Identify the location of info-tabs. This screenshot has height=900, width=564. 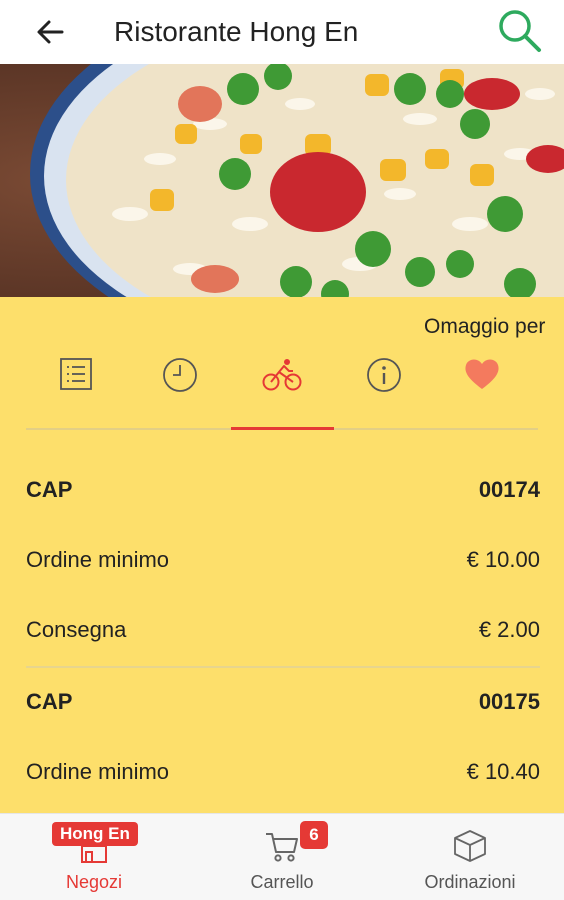
(282, 389).